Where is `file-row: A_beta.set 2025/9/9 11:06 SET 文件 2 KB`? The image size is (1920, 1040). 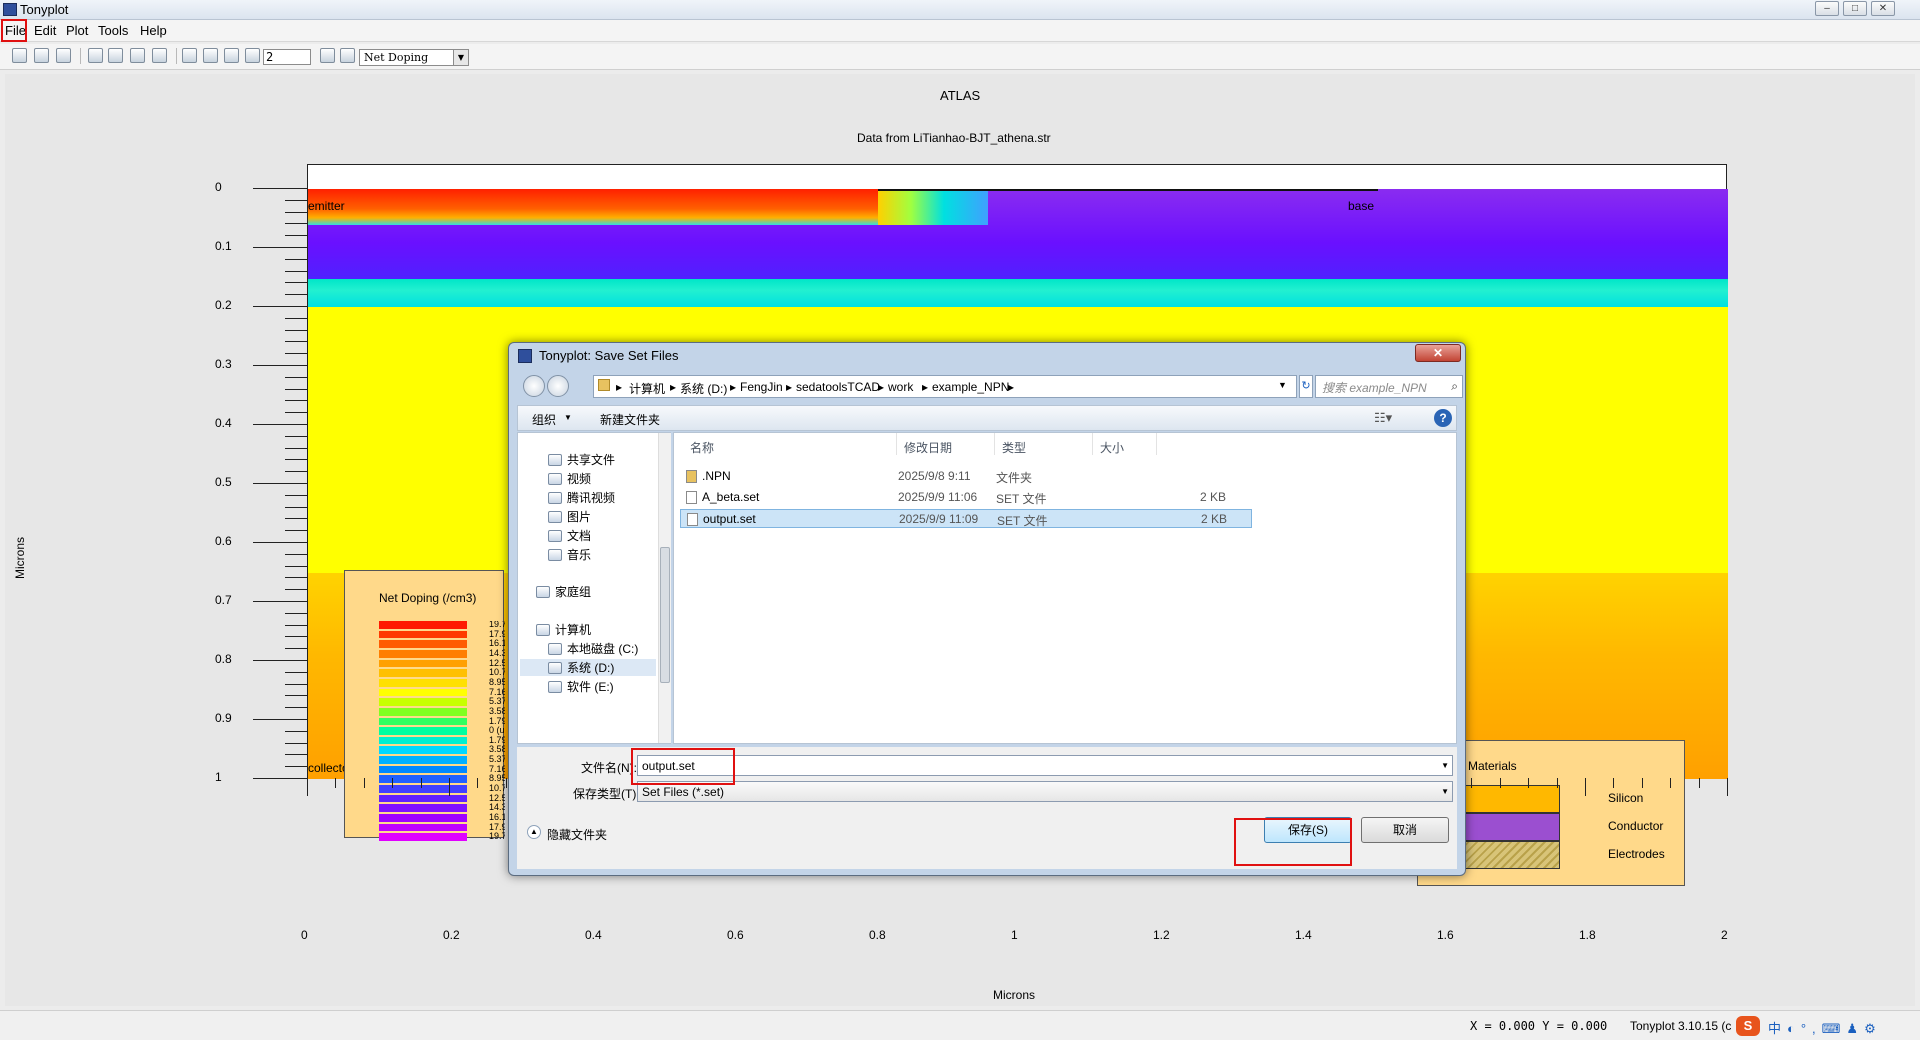 file-row: A_beta.set 2025/9/9 11:06 SET 文件 2 KB is located at coordinates (966, 497).